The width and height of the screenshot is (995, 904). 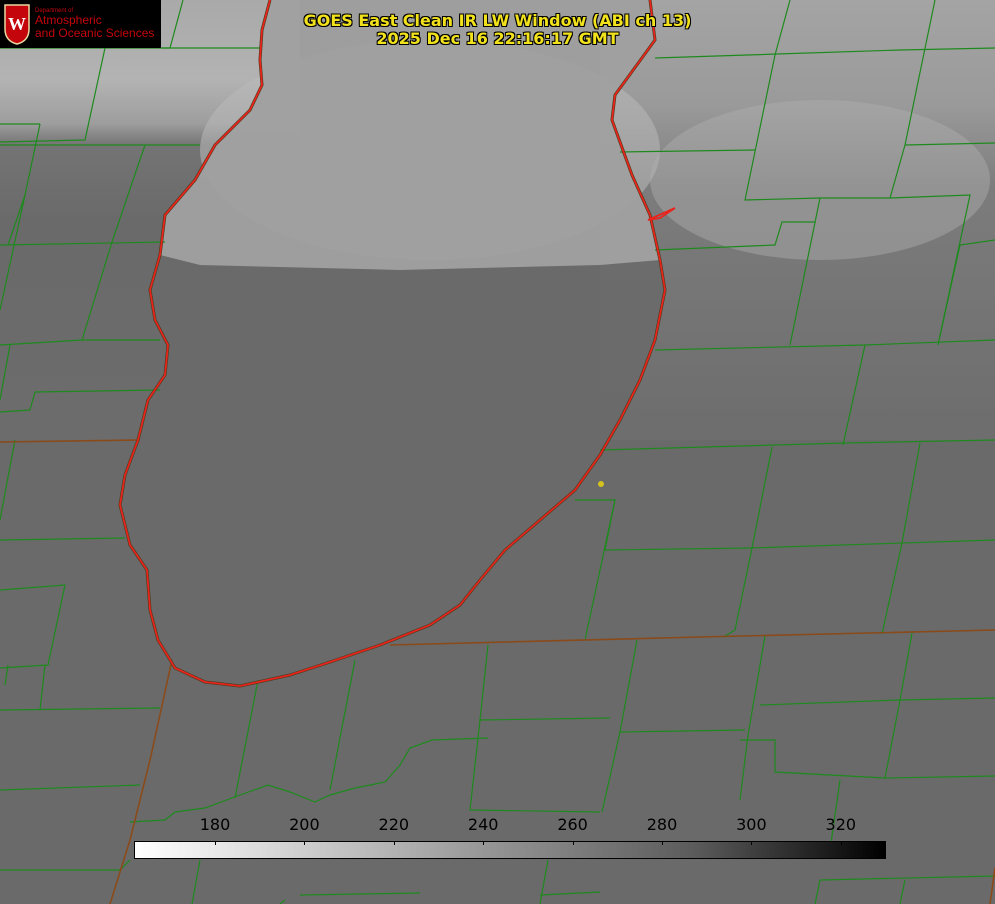 I want to click on svg-text: W, so click(x=17, y=24).